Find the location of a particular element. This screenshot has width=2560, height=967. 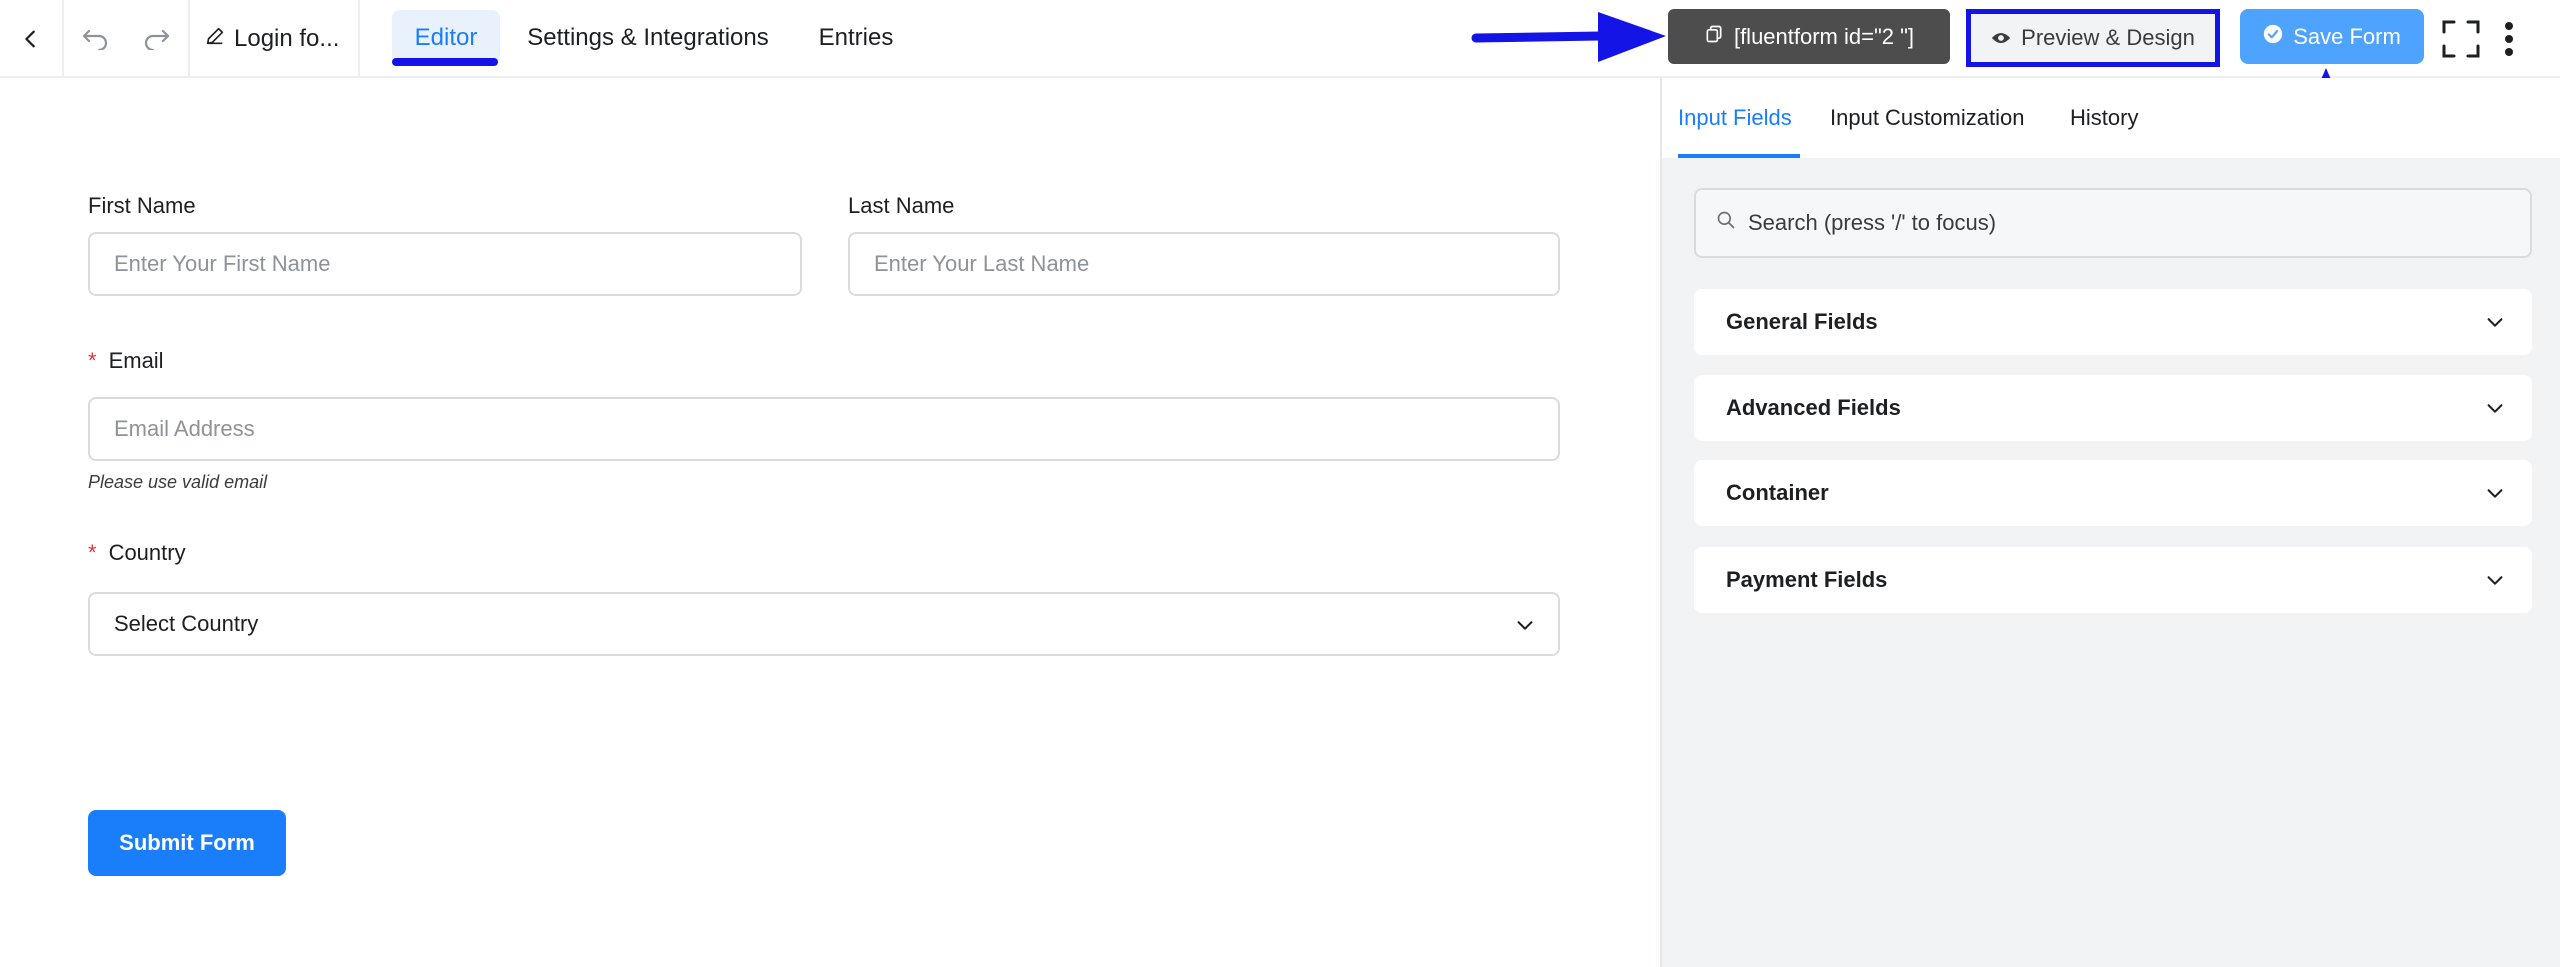

panel-tabs: Input Fields Input Customization History is located at coordinates (2111, 118).